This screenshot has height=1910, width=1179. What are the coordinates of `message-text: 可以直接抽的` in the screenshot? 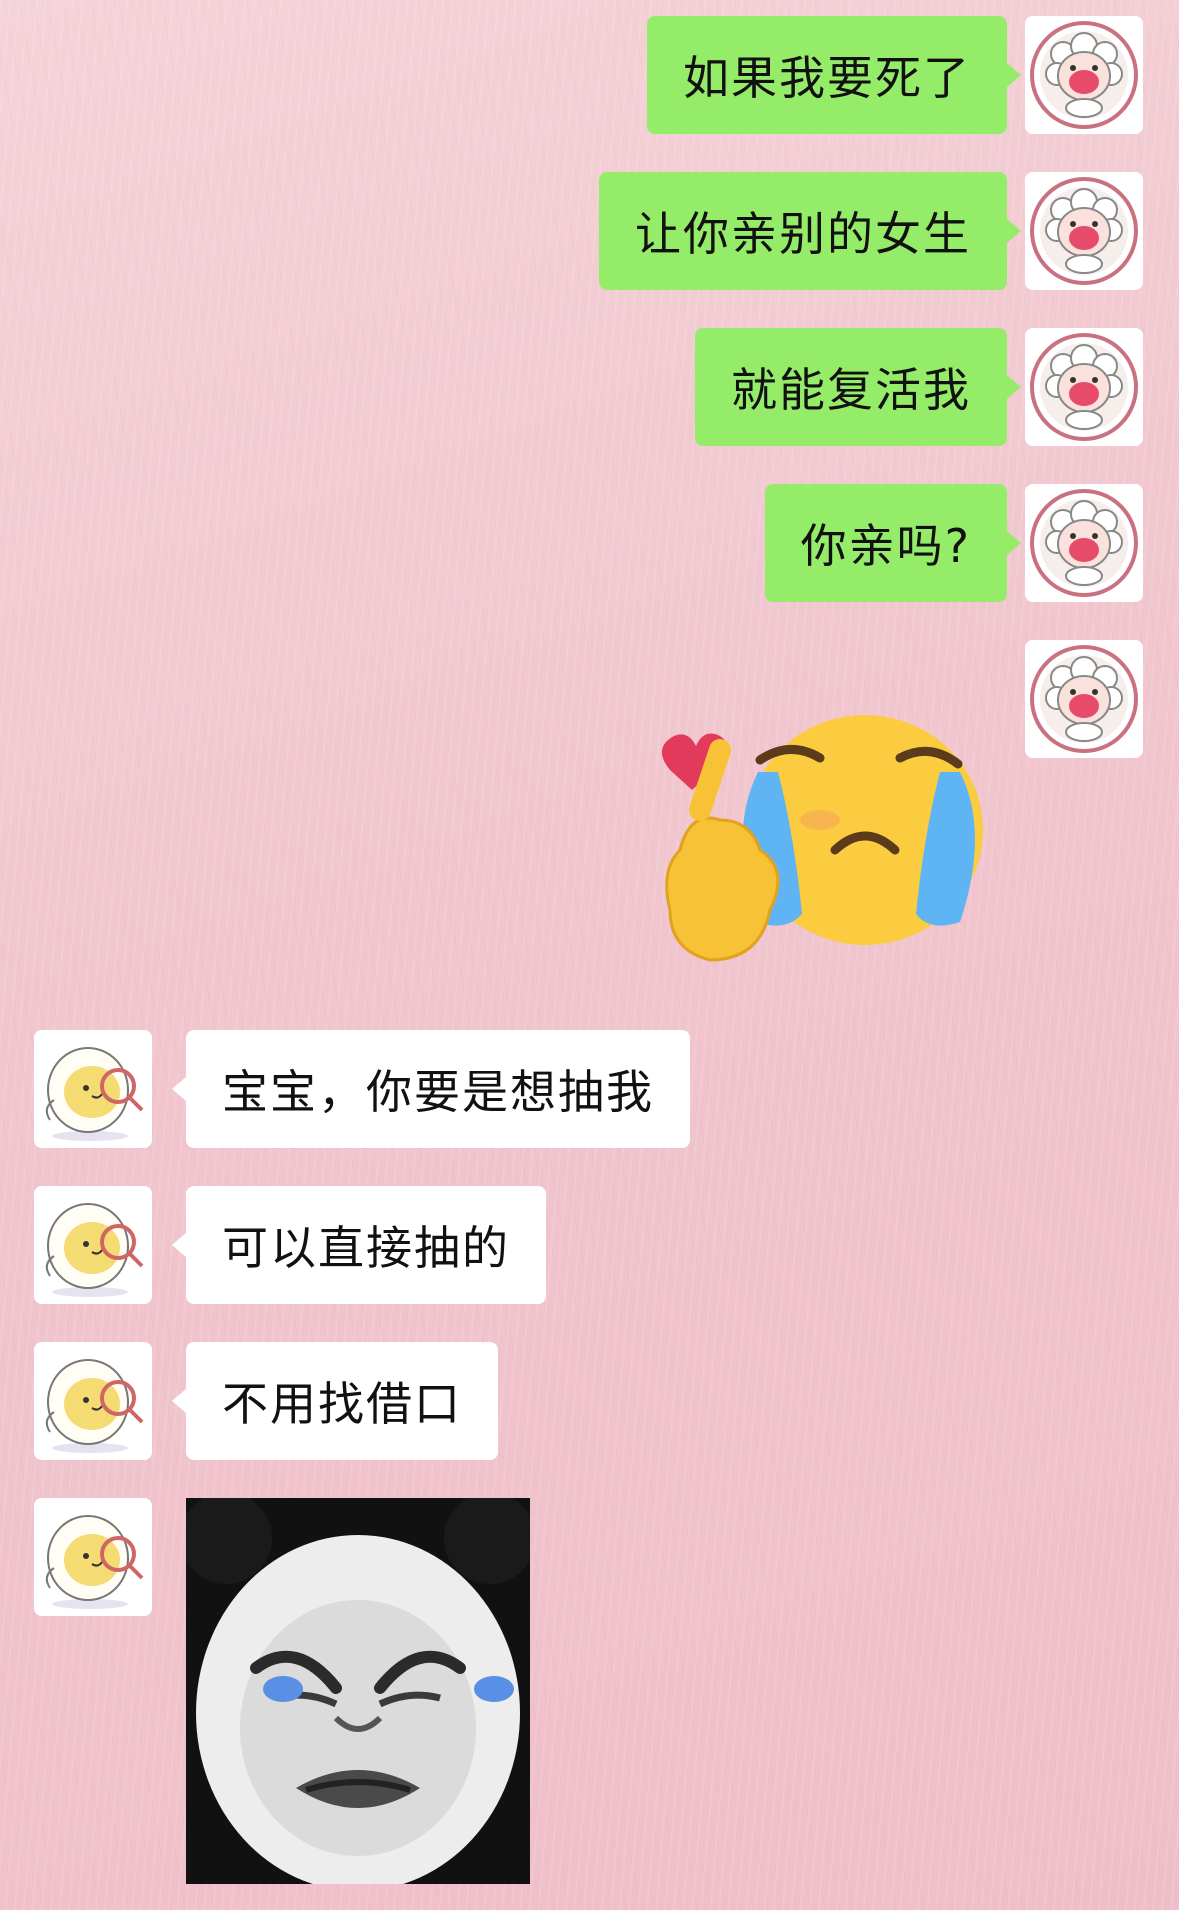 It's located at (366, 1248).